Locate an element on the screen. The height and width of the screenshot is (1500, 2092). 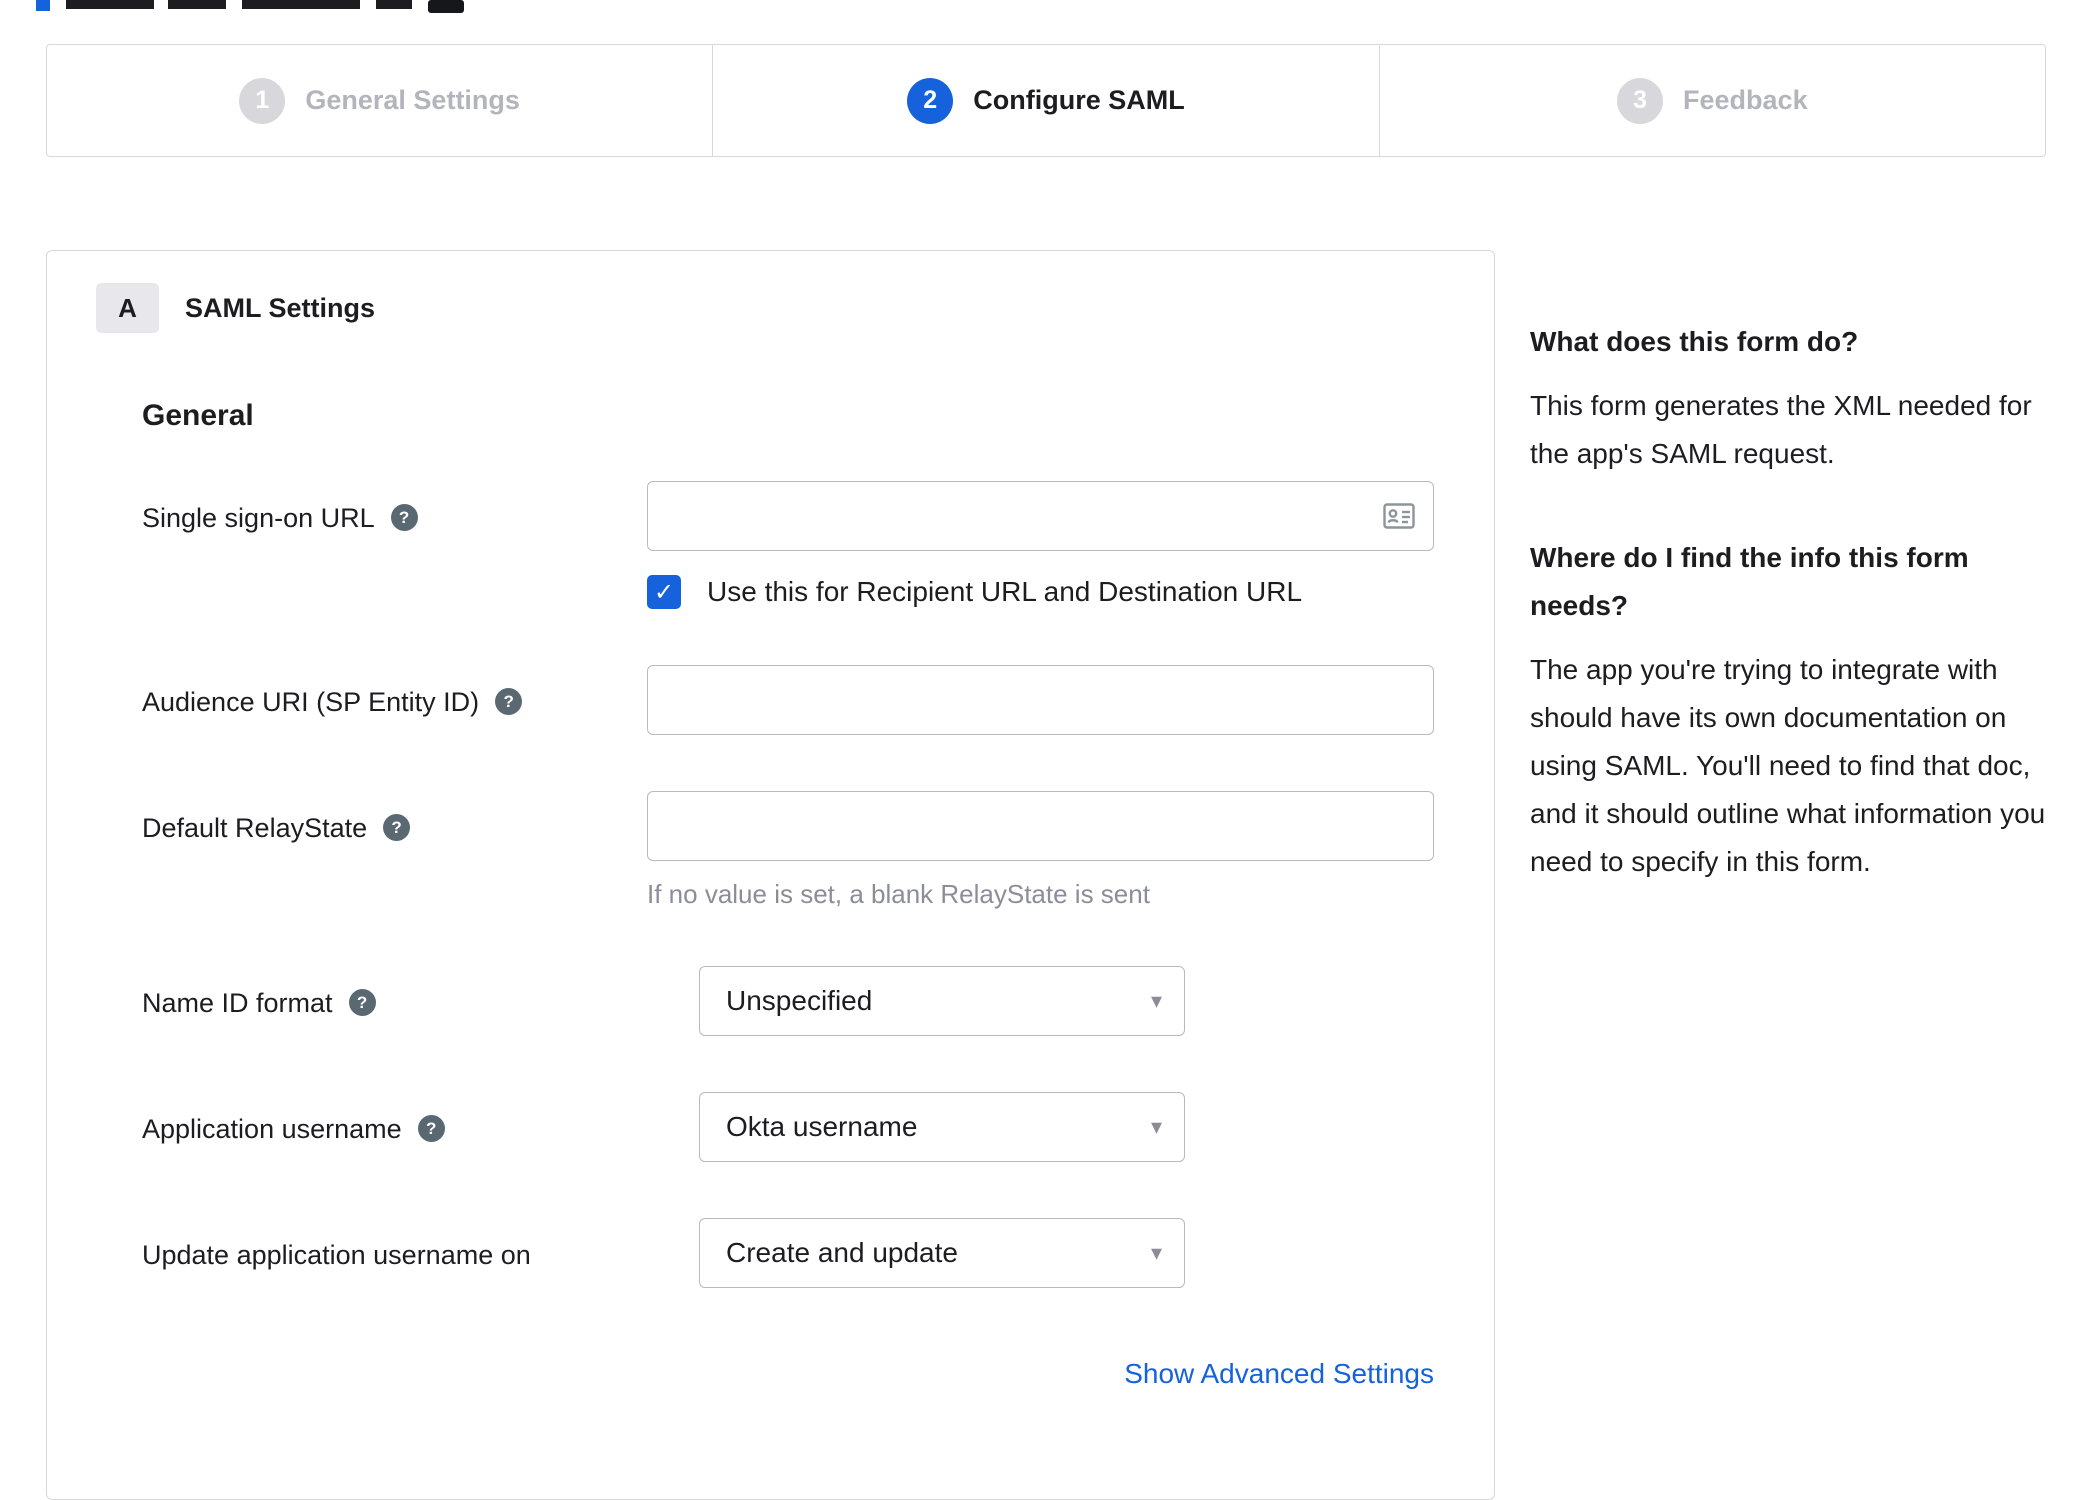
relay-state-label: Default RelayState is located at coordinates (255, 828).